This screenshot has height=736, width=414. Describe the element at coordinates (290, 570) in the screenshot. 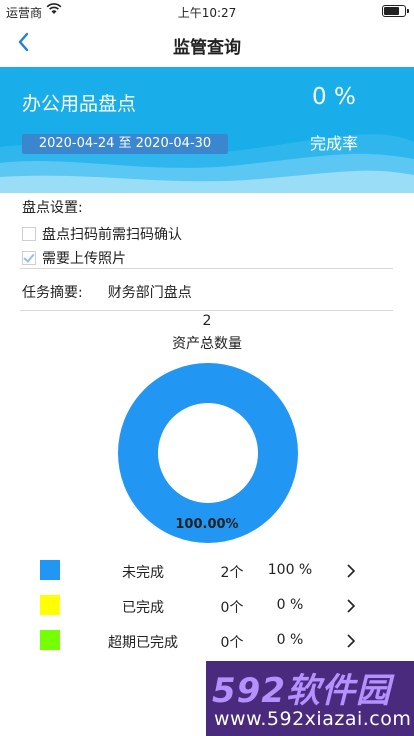

I see `legend-percent: 100 %` at that location.